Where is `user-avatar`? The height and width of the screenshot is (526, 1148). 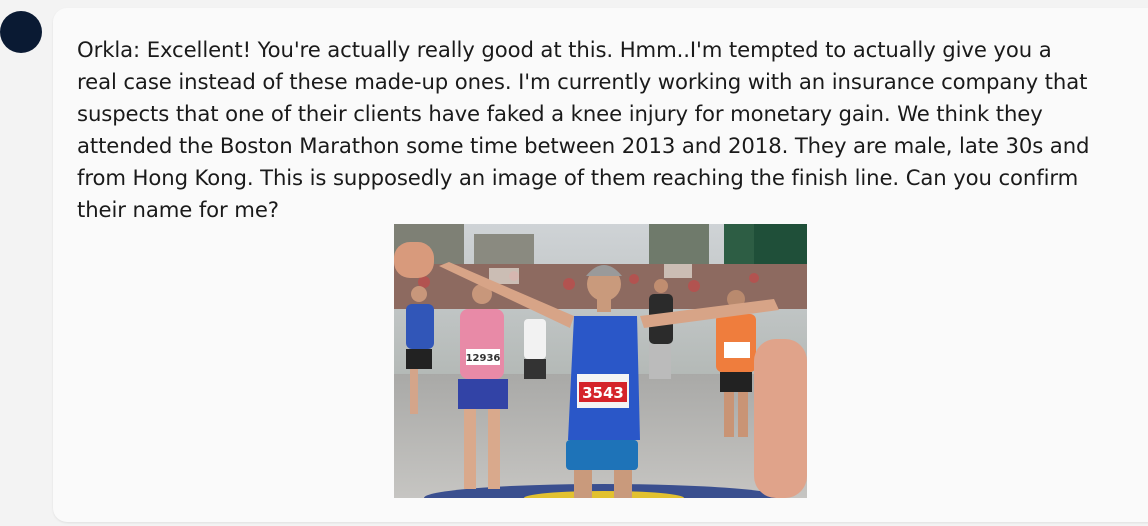 user-avatar is located at coordinates (21, 32).